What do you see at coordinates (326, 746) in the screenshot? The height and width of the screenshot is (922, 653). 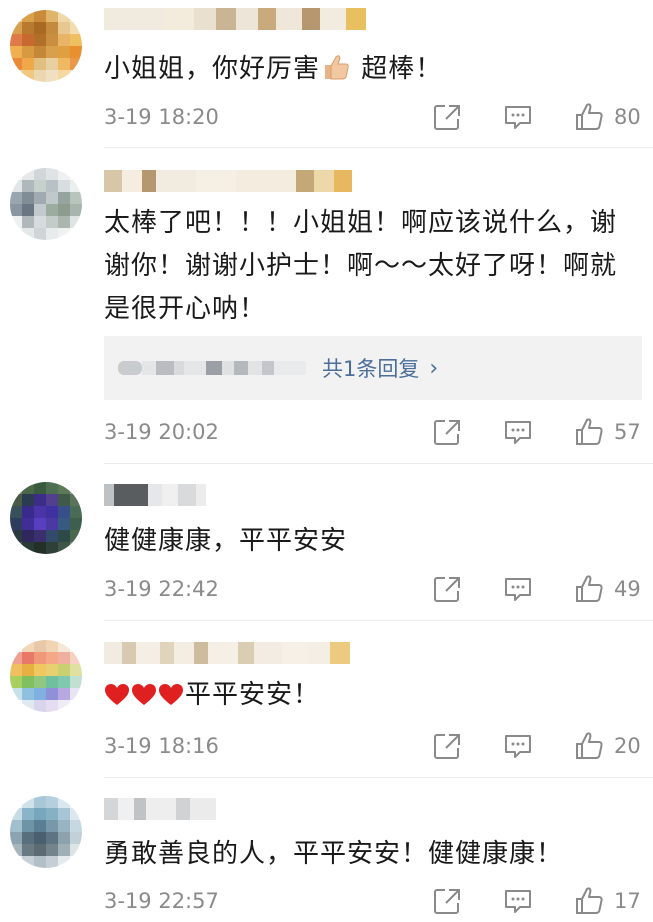 I see `comment-meta: 3-19 18:16 20` at bounding box center [326, 746].